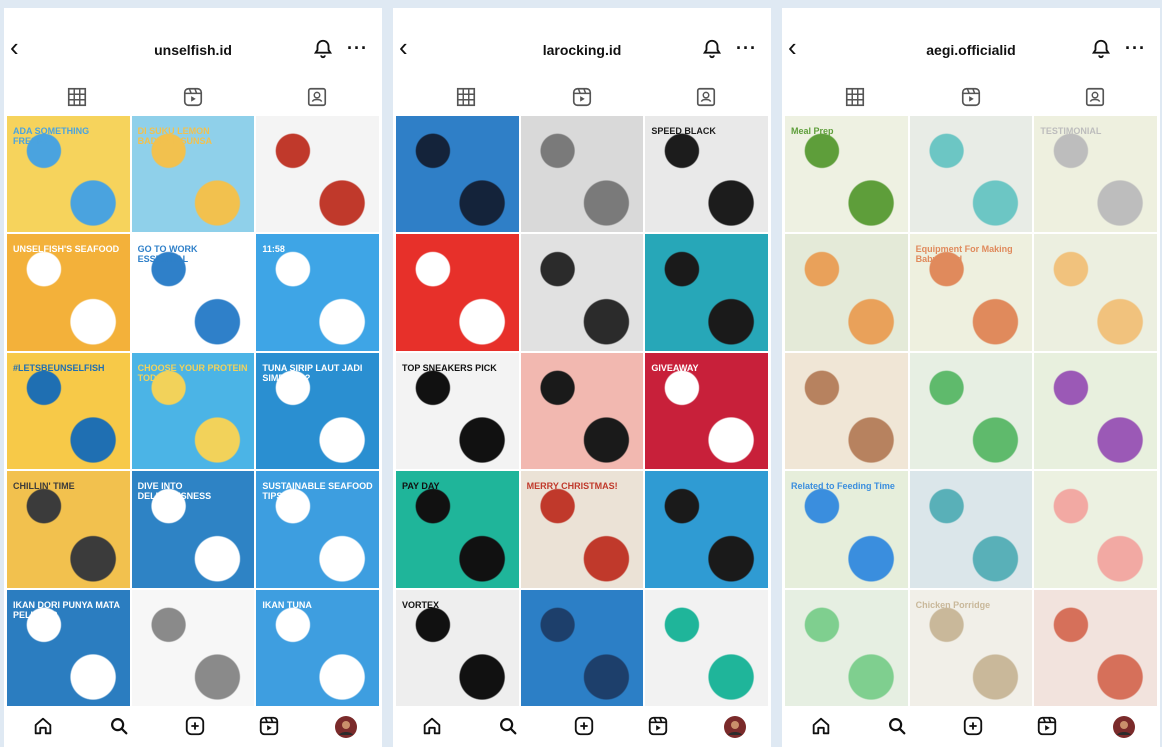 The height and width of the screenshot is (747, 1162). What do you see at coordinates (68, 529) in the screenshot?
I see `post-tile: CHILLIN' TIME` at bounding box center [68, 529].